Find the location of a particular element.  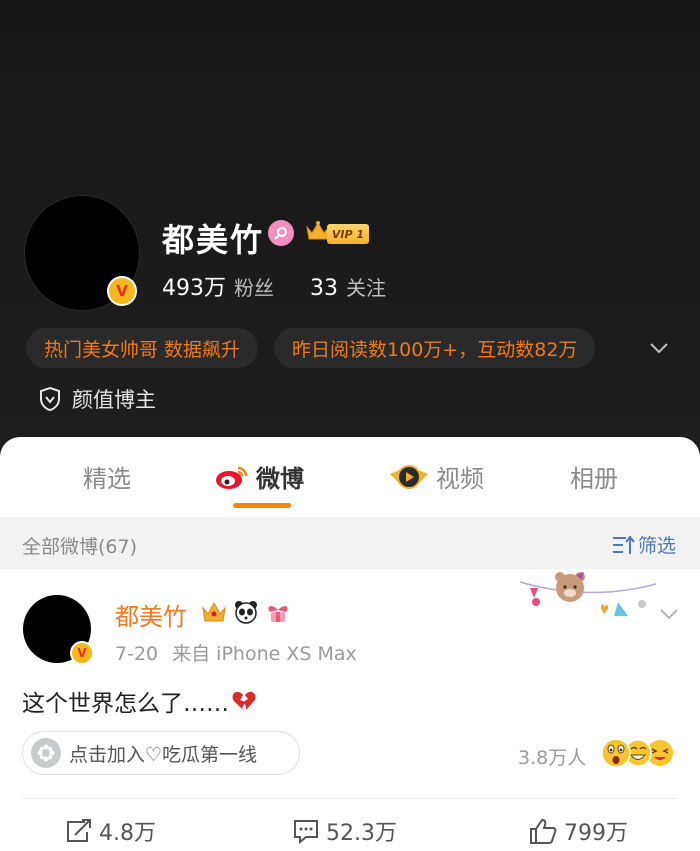

comment-button: 52.3万 is located at coordinates (344, 831).